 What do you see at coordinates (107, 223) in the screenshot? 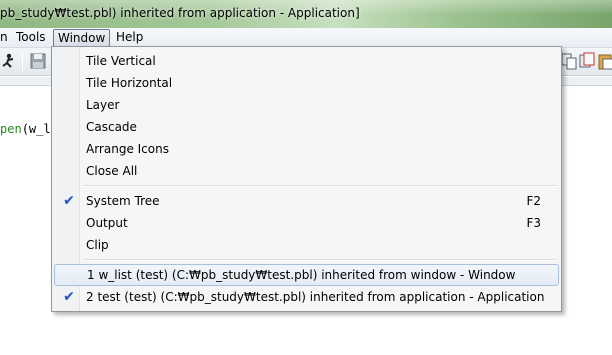
I see `menu-item-label: Output` at bounding box center [107, 223].